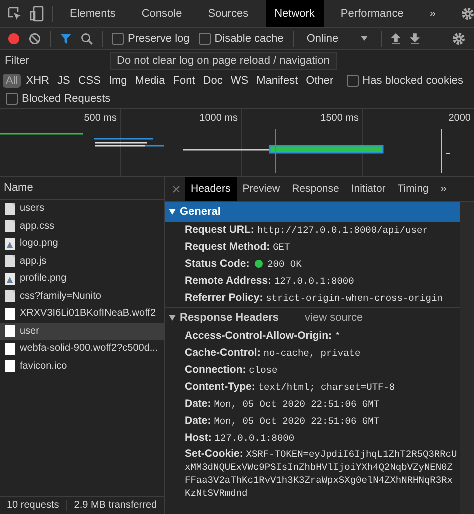  I want to click on header-row-text: Request URL: http://127.0.0.1:8000/api/user, so click(307, 230).